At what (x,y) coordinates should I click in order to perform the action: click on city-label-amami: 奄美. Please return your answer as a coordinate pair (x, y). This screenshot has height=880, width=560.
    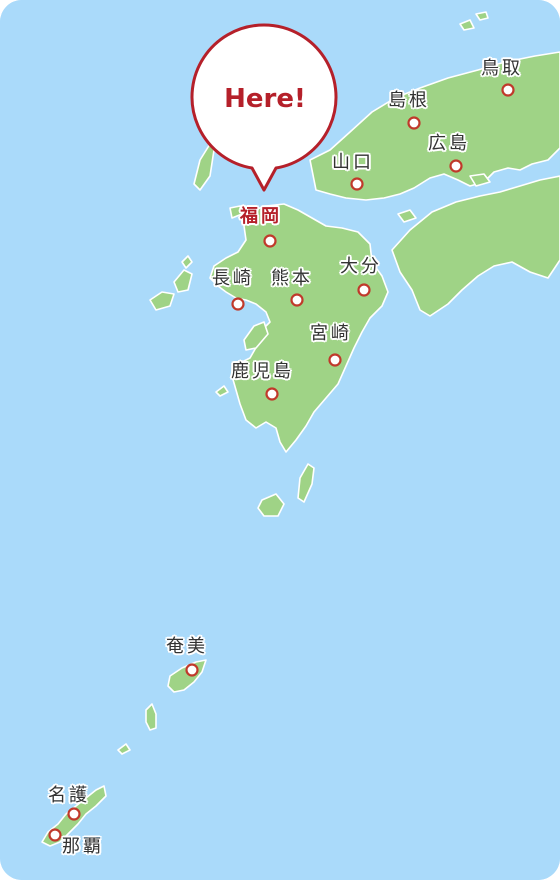
    Looking at the image, I should click on (187, 646).